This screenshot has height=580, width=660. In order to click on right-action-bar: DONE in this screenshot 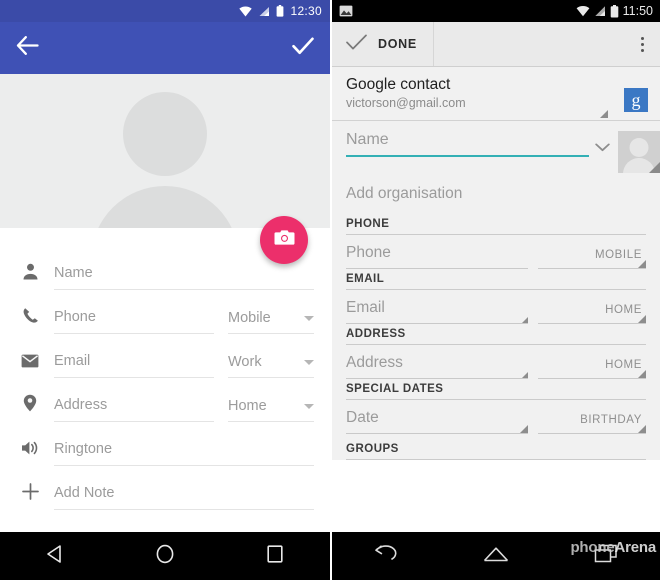, I will do `click(496, 44)`.